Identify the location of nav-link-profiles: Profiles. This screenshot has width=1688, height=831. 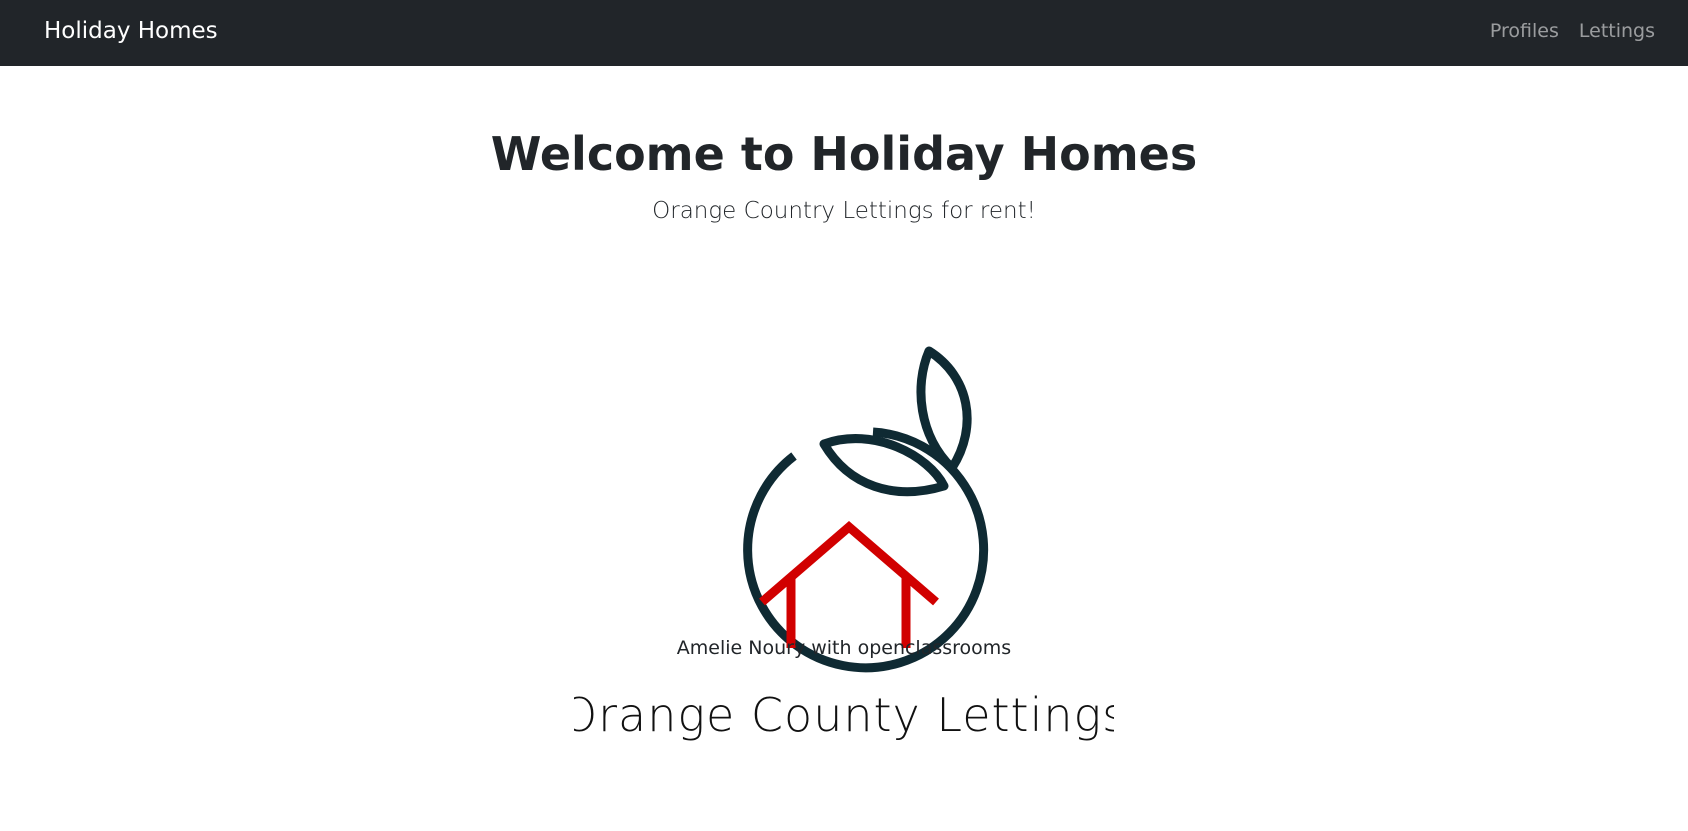
(1524, 31).